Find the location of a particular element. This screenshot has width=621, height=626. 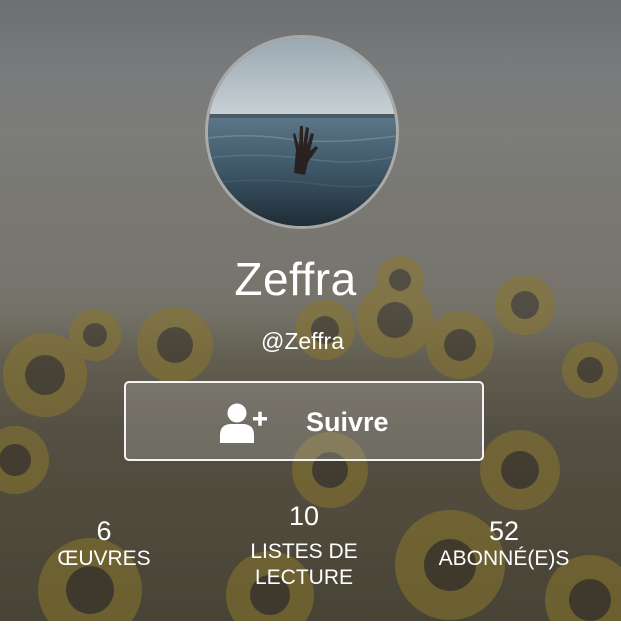

stat-reading-lists: 10 LISTES DE LECTURE is located at coordinates (304, 546).